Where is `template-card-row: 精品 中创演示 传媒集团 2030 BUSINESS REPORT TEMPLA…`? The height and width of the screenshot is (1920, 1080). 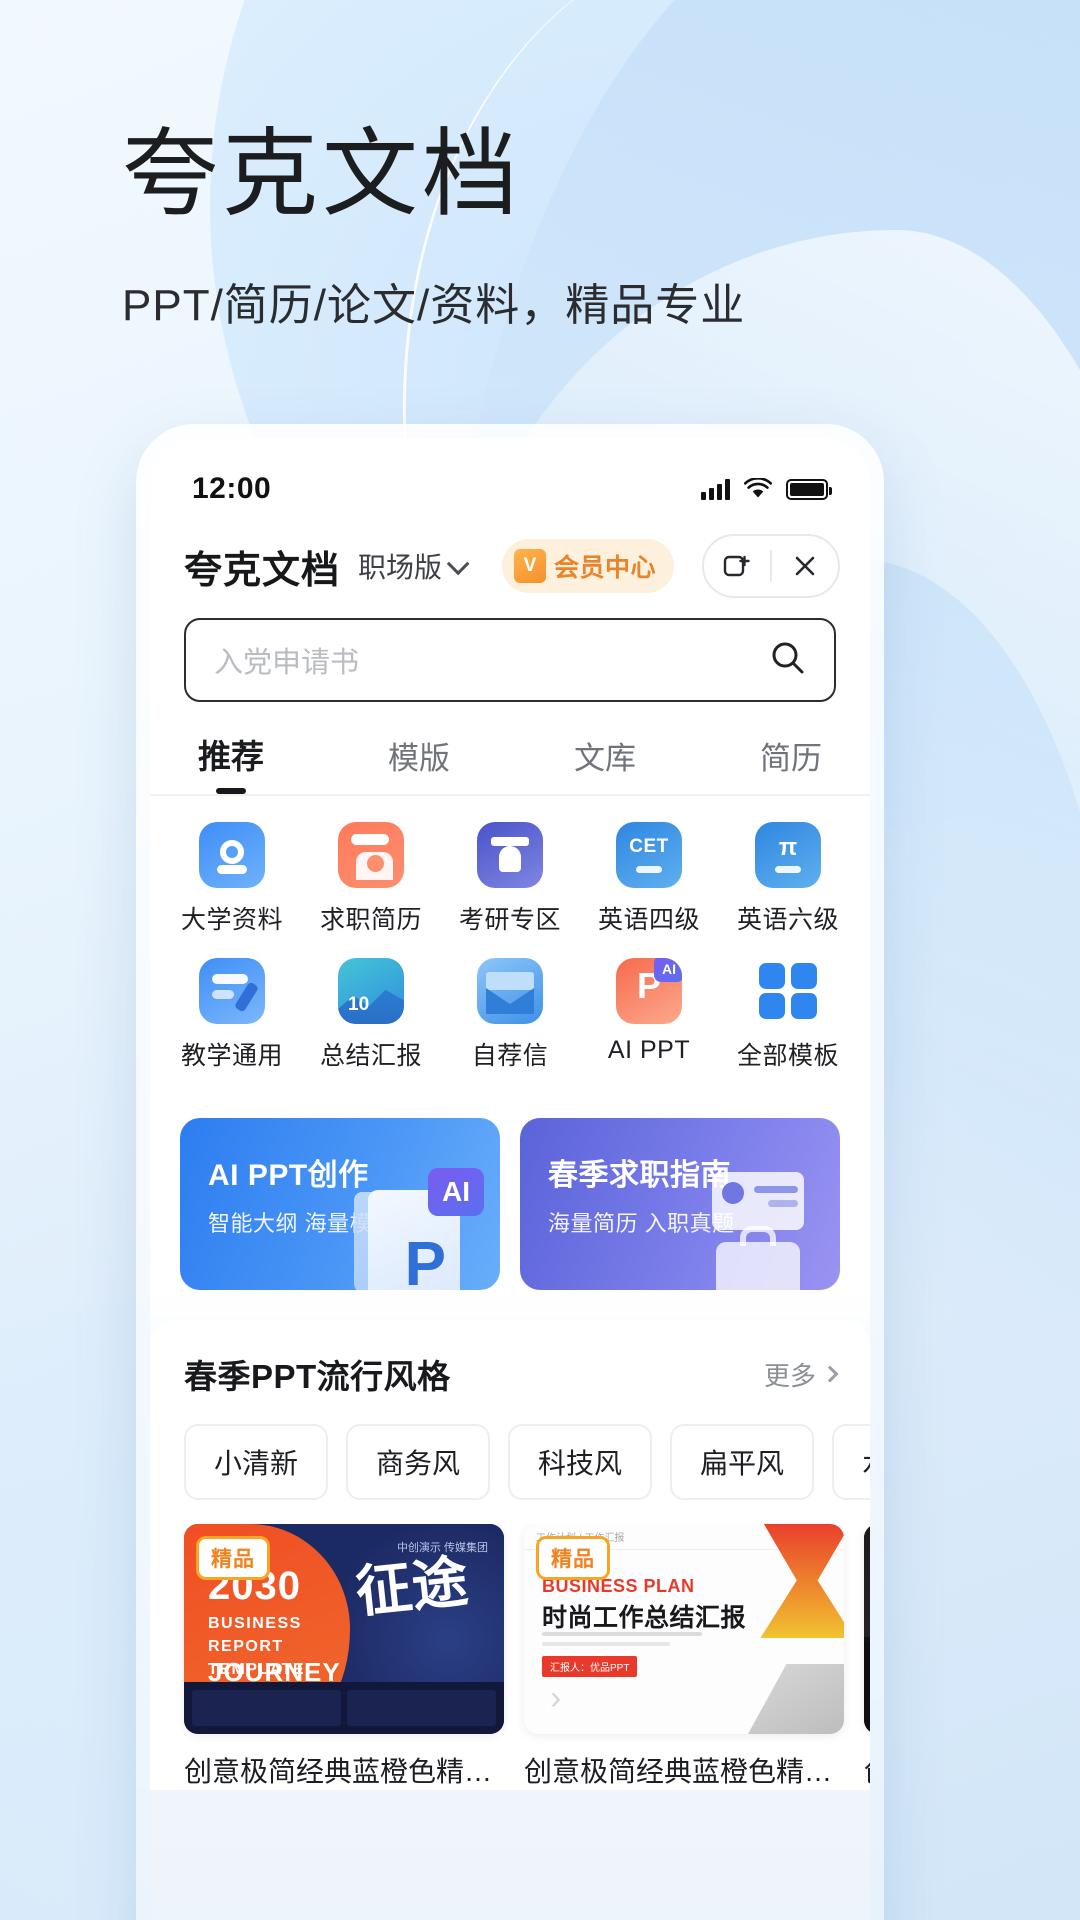 template-card-row: 精品 中创演示 传媒集团 2030 BUSINESS REPORT TEMPLA… is located at coordinates (510, 1657).